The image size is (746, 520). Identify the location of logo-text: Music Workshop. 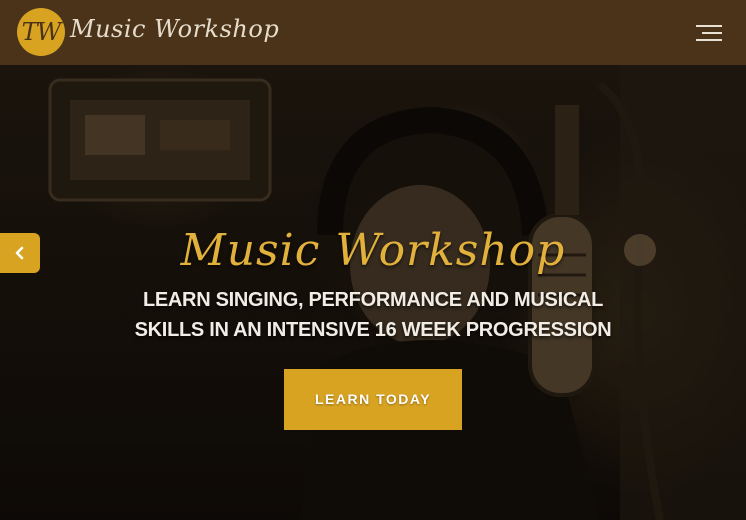
(174, 29).